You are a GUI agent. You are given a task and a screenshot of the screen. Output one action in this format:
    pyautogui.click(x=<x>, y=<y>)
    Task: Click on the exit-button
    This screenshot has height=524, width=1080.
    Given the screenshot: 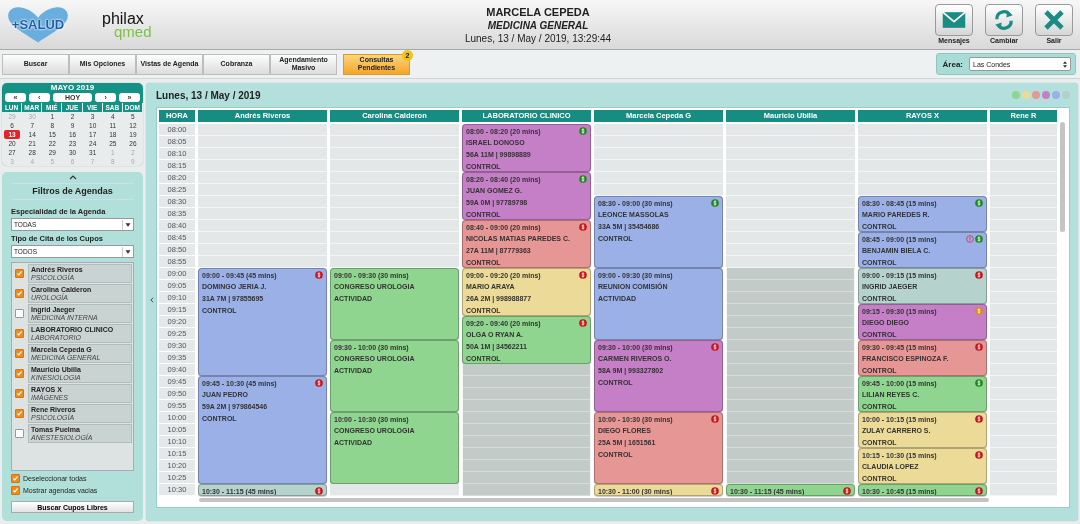 What is the action you would take?
    pyautogui.click(x=1054, y=20)
    